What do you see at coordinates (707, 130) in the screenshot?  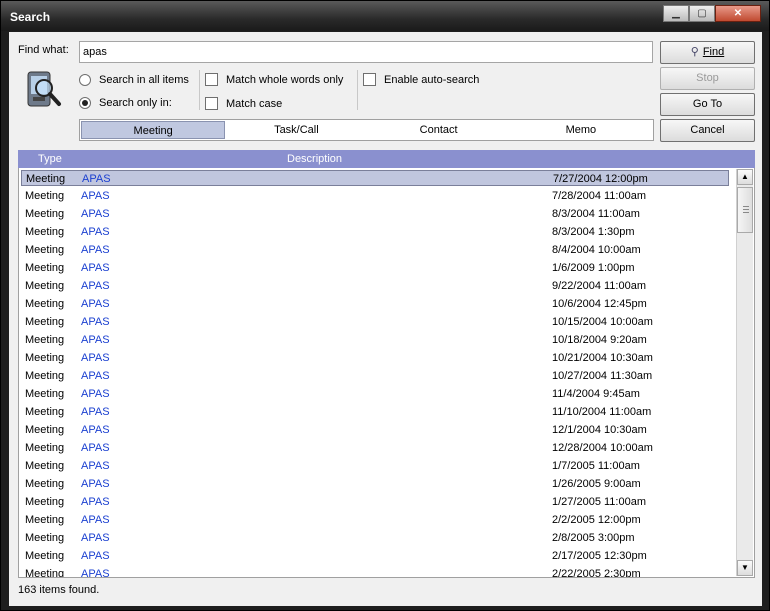 I see `cancel-button: Cancel` at bounding box center [707, 130].